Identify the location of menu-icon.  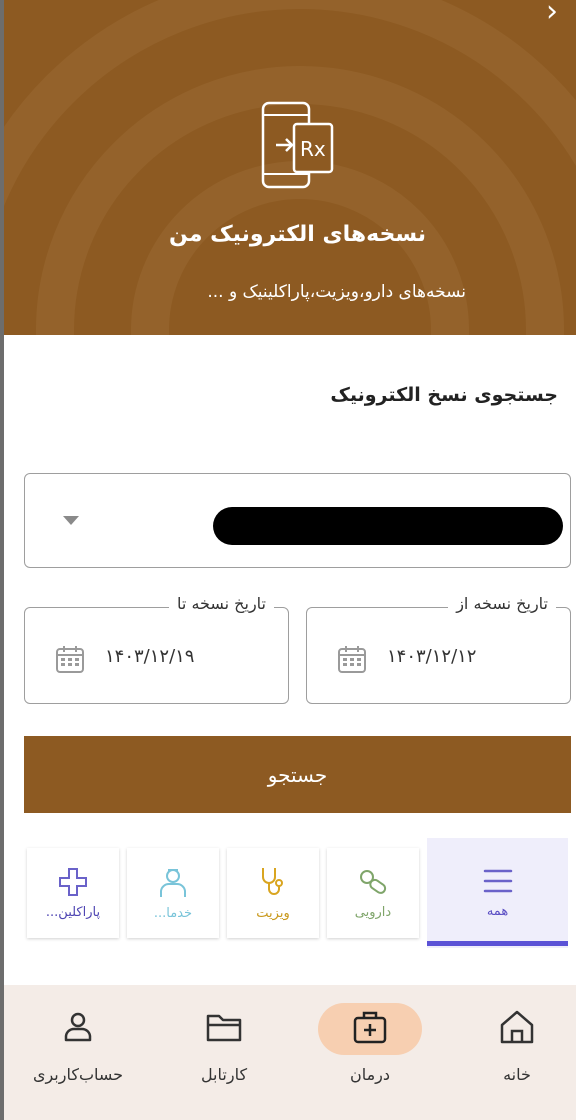
(497, 880).